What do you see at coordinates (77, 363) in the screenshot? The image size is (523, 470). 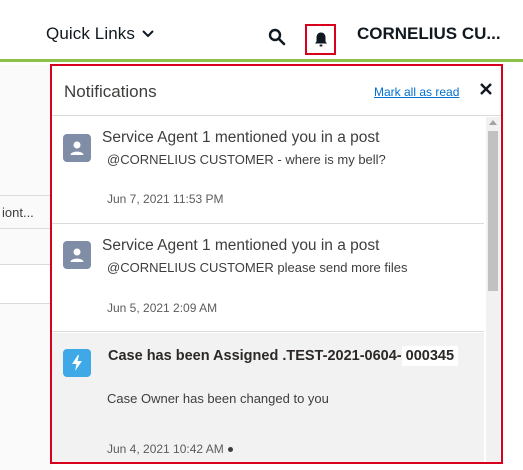 I see `lightning-icon` at bounding box center [77, 363].